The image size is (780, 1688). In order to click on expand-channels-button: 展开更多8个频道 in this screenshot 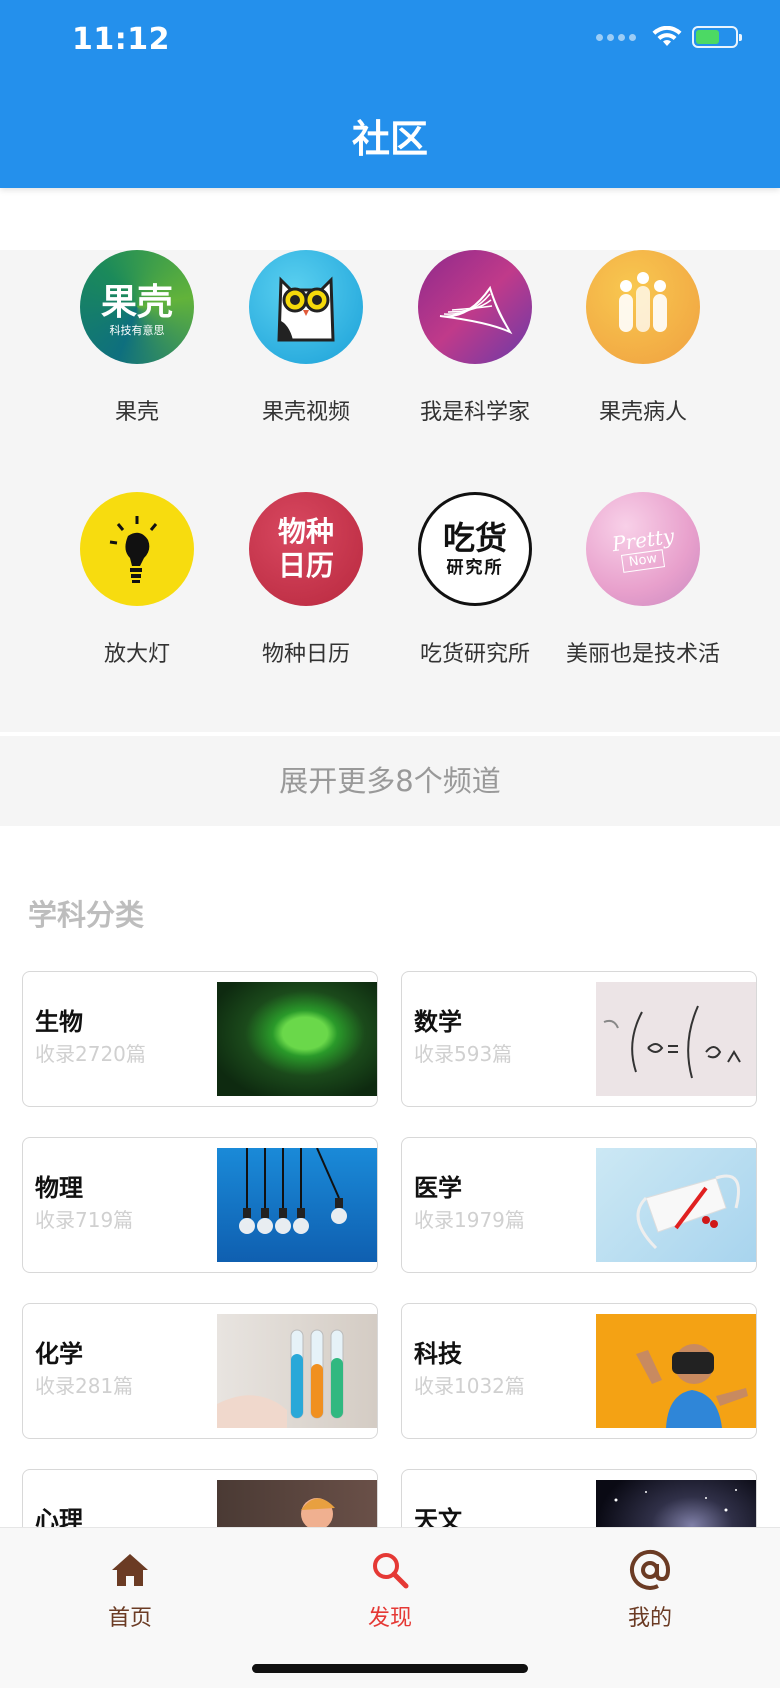, I will do `click(390, 781)`.